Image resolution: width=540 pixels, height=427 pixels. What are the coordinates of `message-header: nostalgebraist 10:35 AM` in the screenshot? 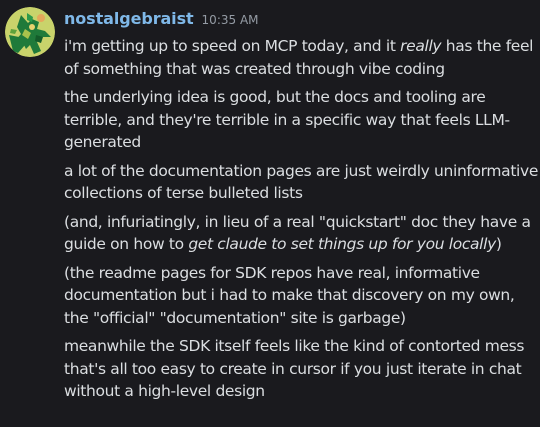 It's located at (299, 22).